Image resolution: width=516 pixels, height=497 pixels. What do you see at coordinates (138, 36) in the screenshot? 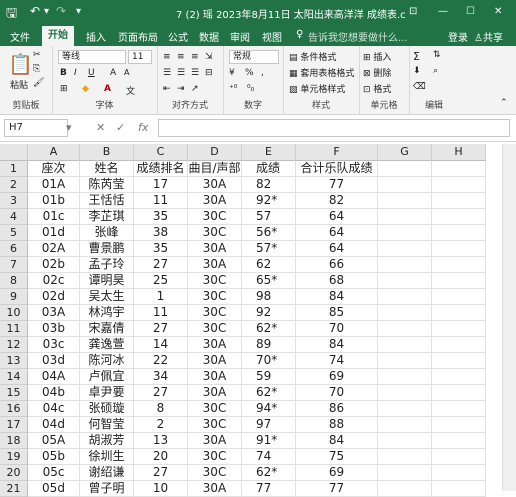
I see `tab-page-layout: 页面布局` at bounding box center [138, 36].